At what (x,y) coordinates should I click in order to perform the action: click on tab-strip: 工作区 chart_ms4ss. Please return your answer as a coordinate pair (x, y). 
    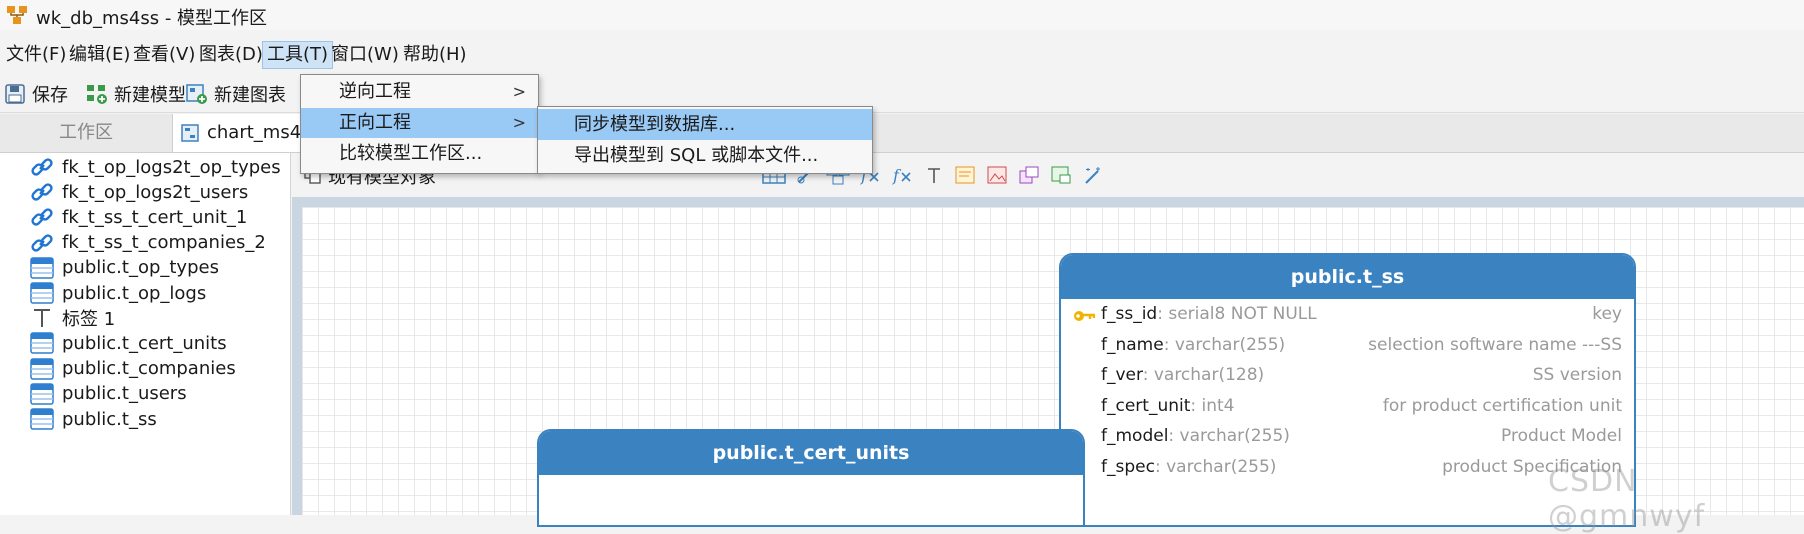
    Looking at the image, I should click on (902, 133).